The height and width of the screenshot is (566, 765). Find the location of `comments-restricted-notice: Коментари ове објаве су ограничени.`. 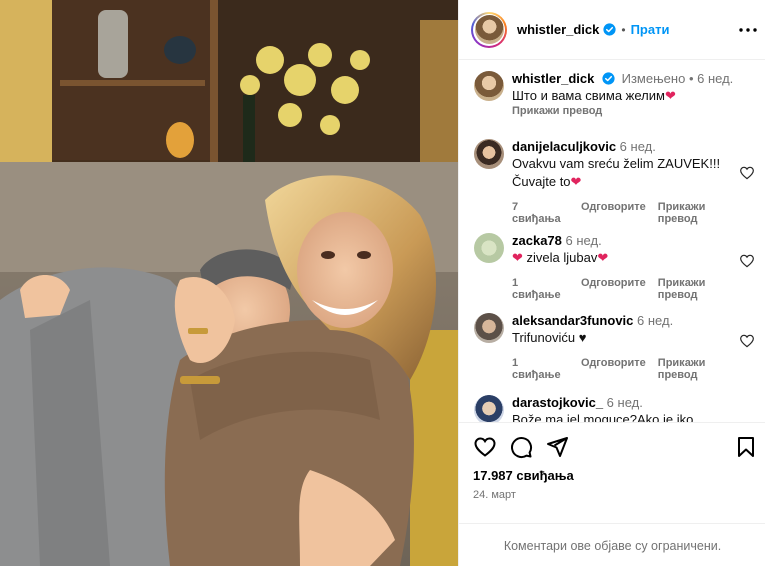

comments-restricted-notice: Коментари ове објаве су ограничени. is located at coordinates (612, 544).